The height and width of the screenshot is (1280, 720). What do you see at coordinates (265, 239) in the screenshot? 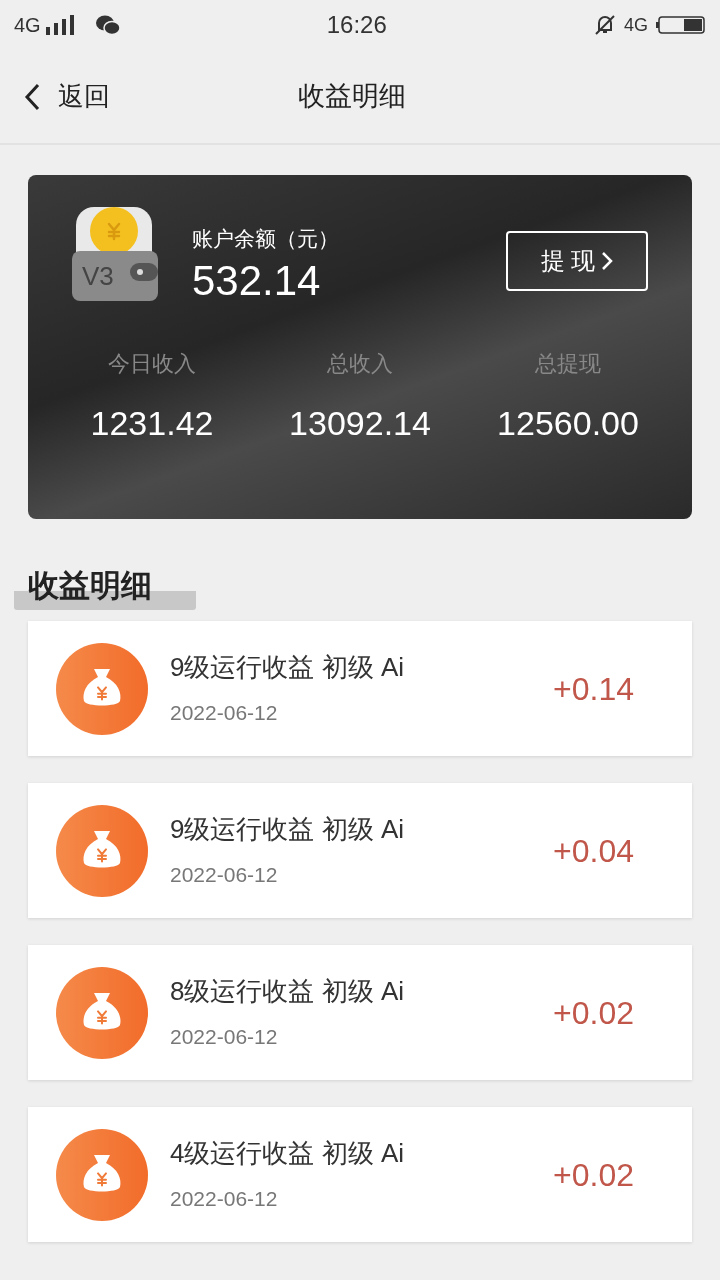
I see `balance-label: 账户余额（元）` at bounding box center [265, 239].